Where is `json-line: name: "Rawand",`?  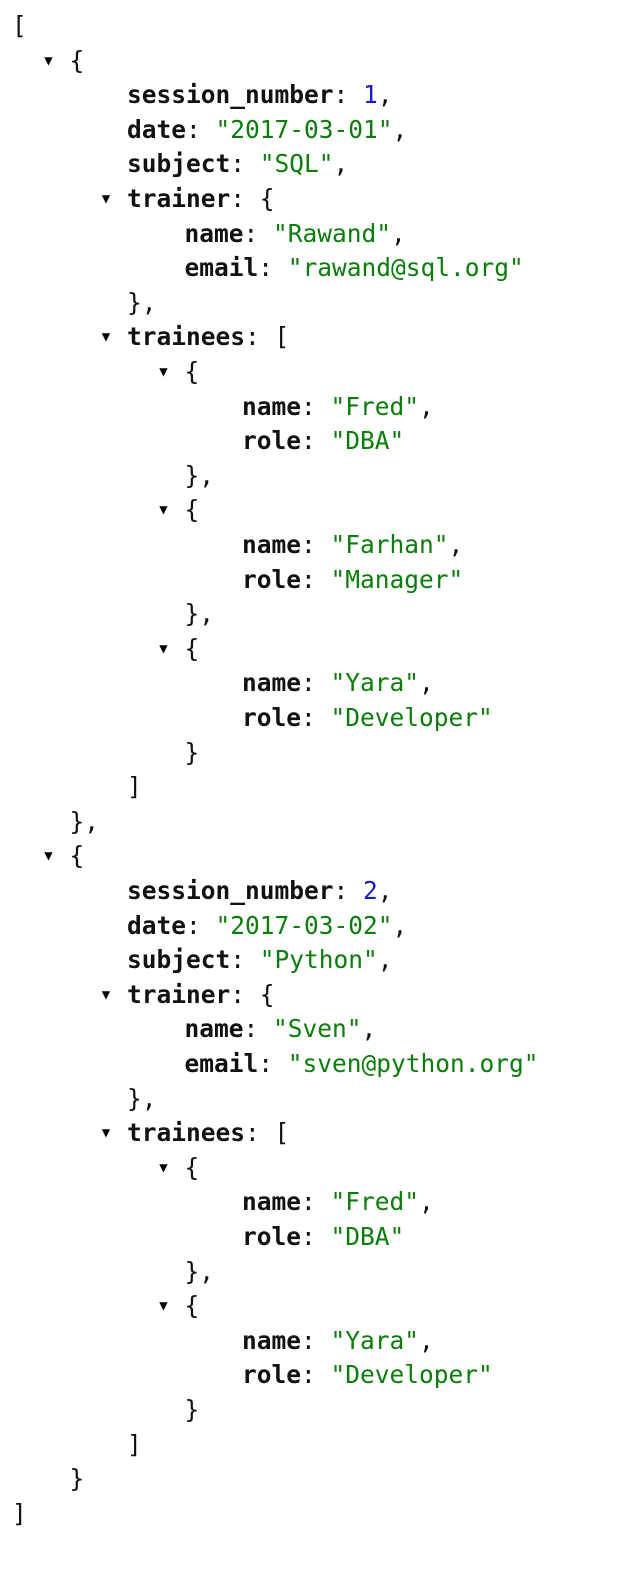 json-line: name: "Rawand", is located at coordinates (295, 234).